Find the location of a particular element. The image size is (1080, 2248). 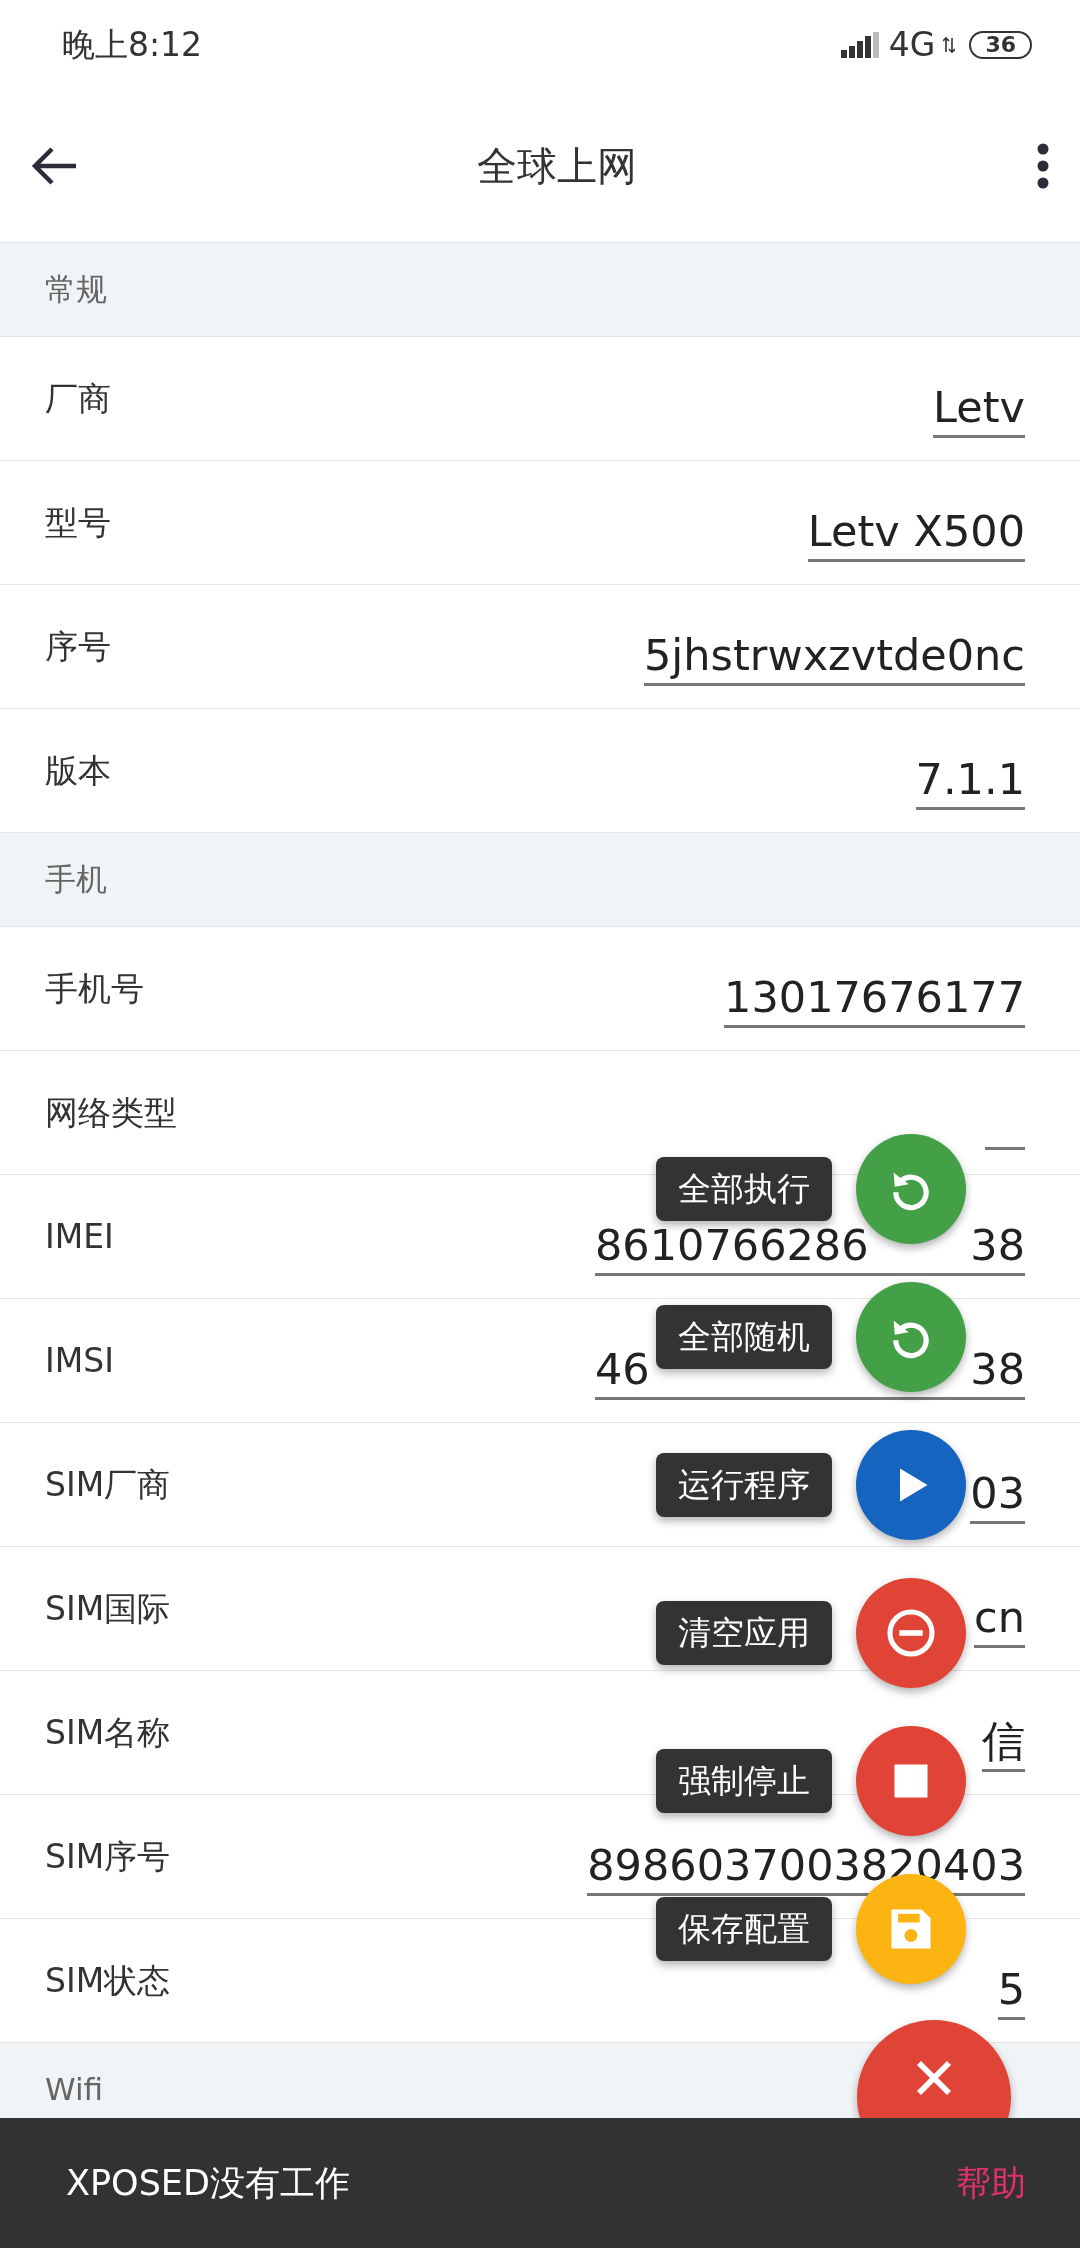

more-options-icon is located at coordinates (1043, 166).